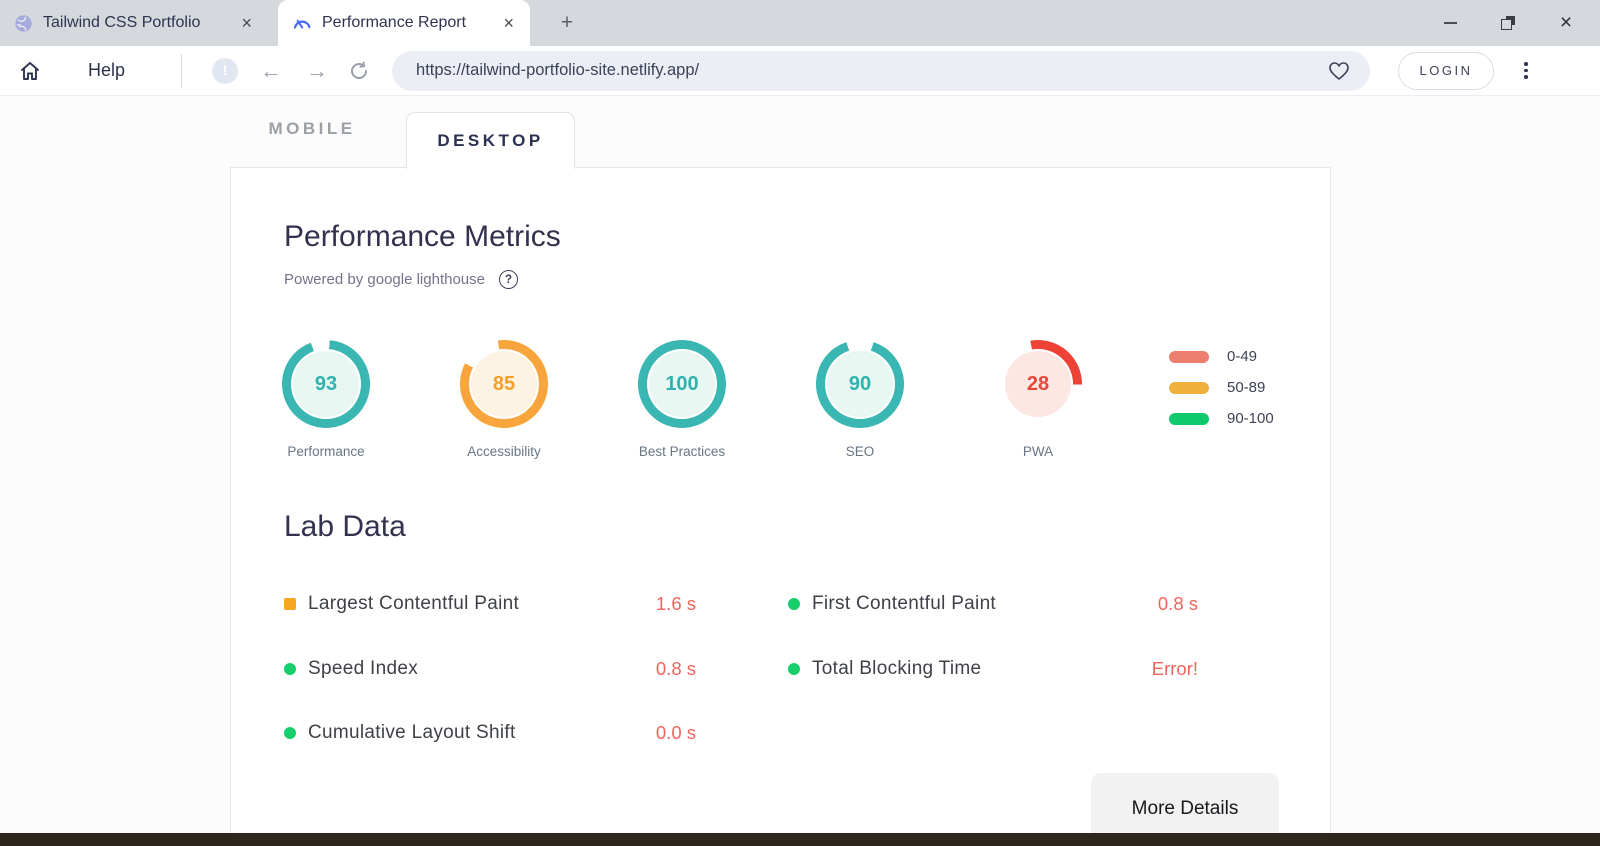 This screenshot has height=846, width=1600. I want to click on gauge-performance: 93 Performance, so click(326, 399).